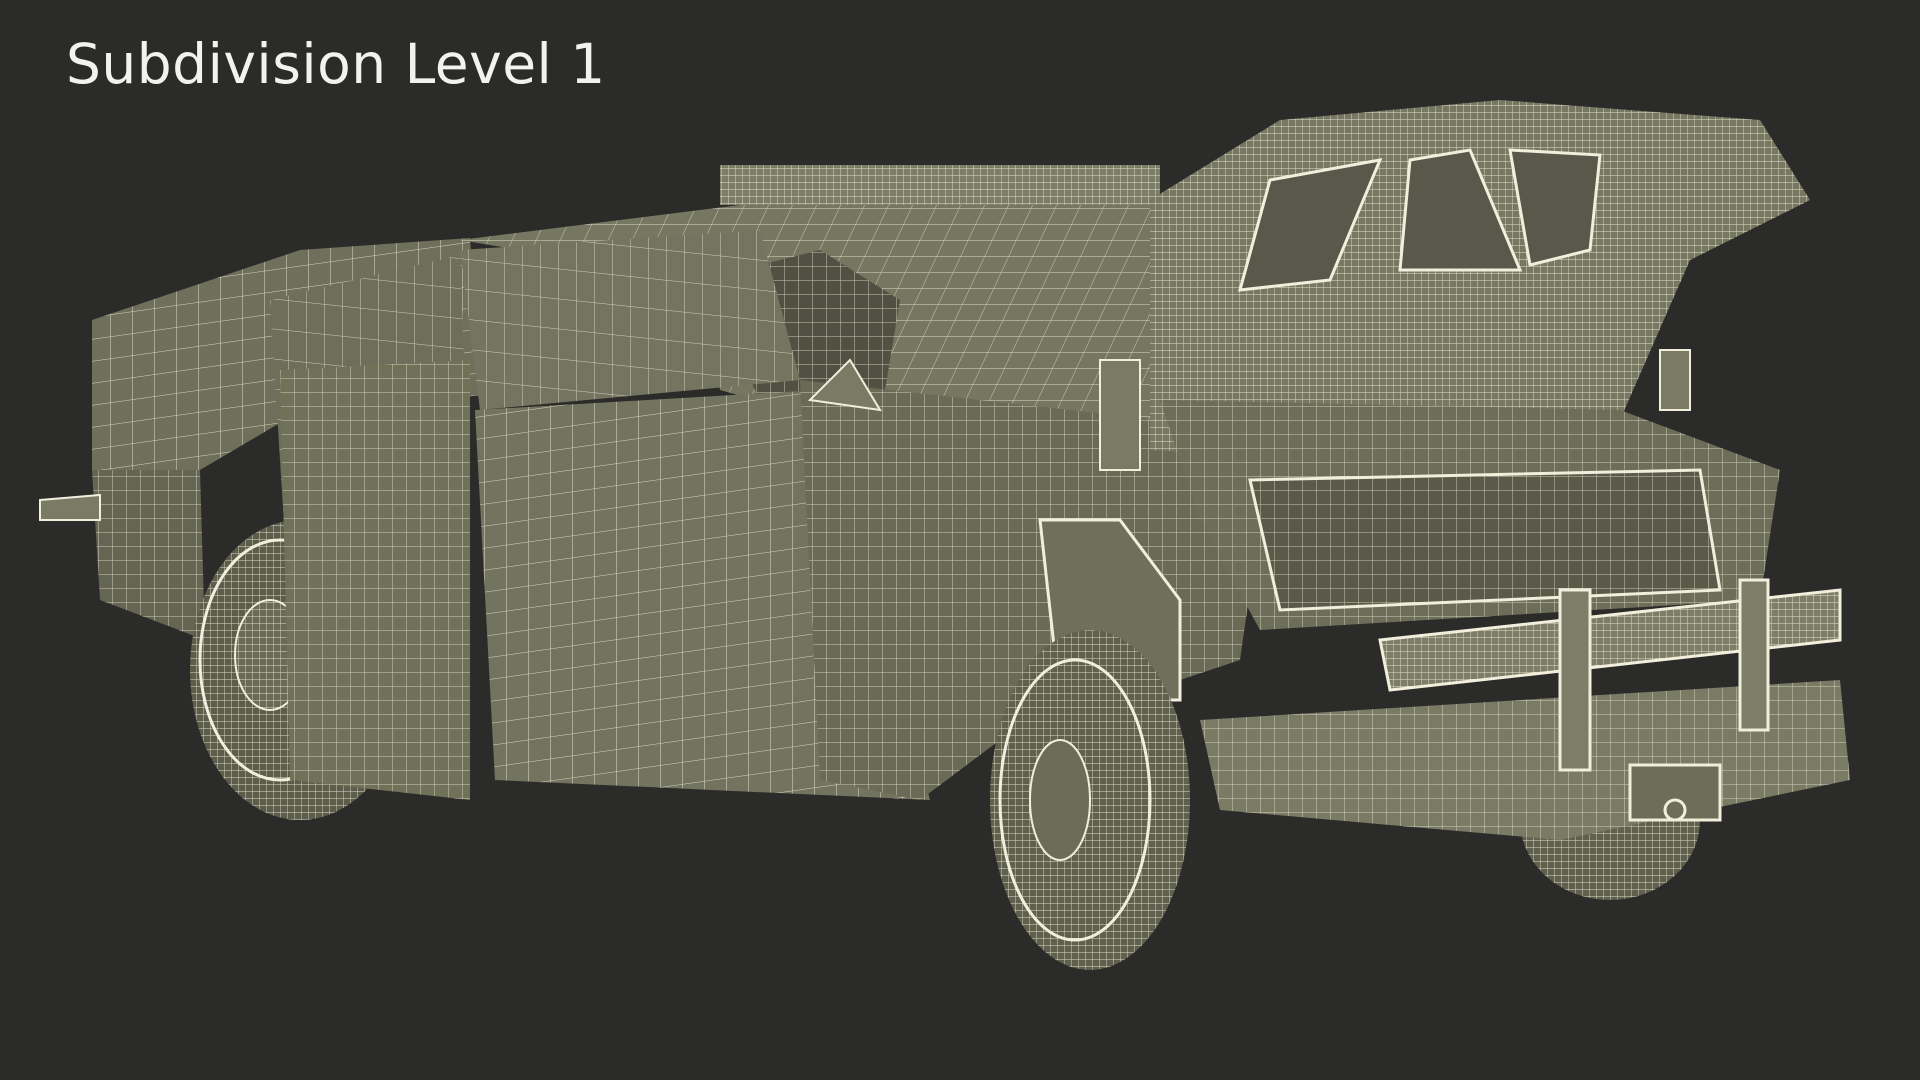 The width and height of the screenshot is (1920, 1080). Describe the element at coordinates (1470, 515) in the screenshot. I see `cargo-area` at that location.